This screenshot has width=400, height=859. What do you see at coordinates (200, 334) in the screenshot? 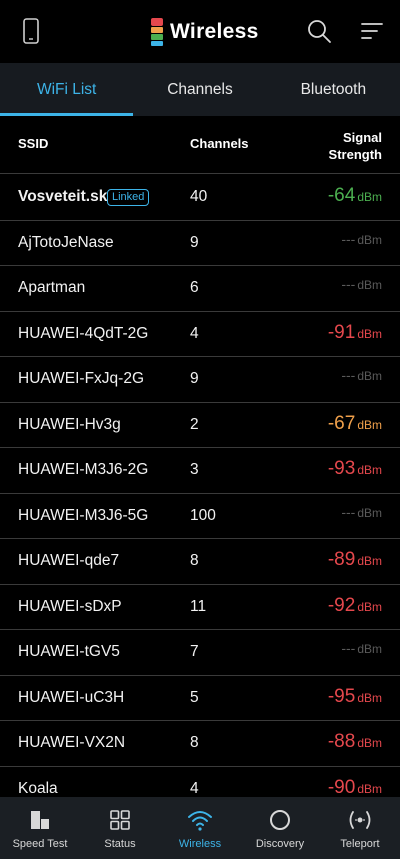
I see `list-item: HUAWEI-4QdT-2G 4 -91 dBm` at bounding box center [200, 334].